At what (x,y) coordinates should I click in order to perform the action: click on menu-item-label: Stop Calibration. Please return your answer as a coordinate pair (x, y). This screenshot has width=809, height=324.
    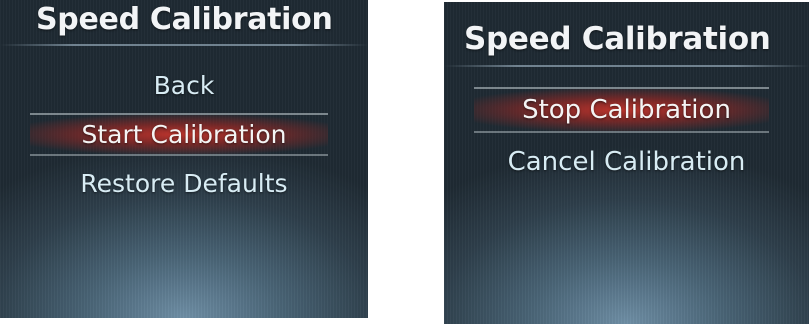
    Looking at the image, I should click on (626, 110).